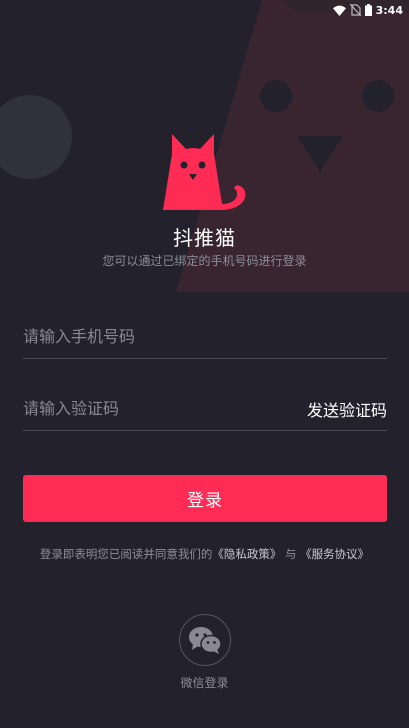 This screenshot has width=409, height=728. I want to click on status-time: 3:44, so click(389, 10).